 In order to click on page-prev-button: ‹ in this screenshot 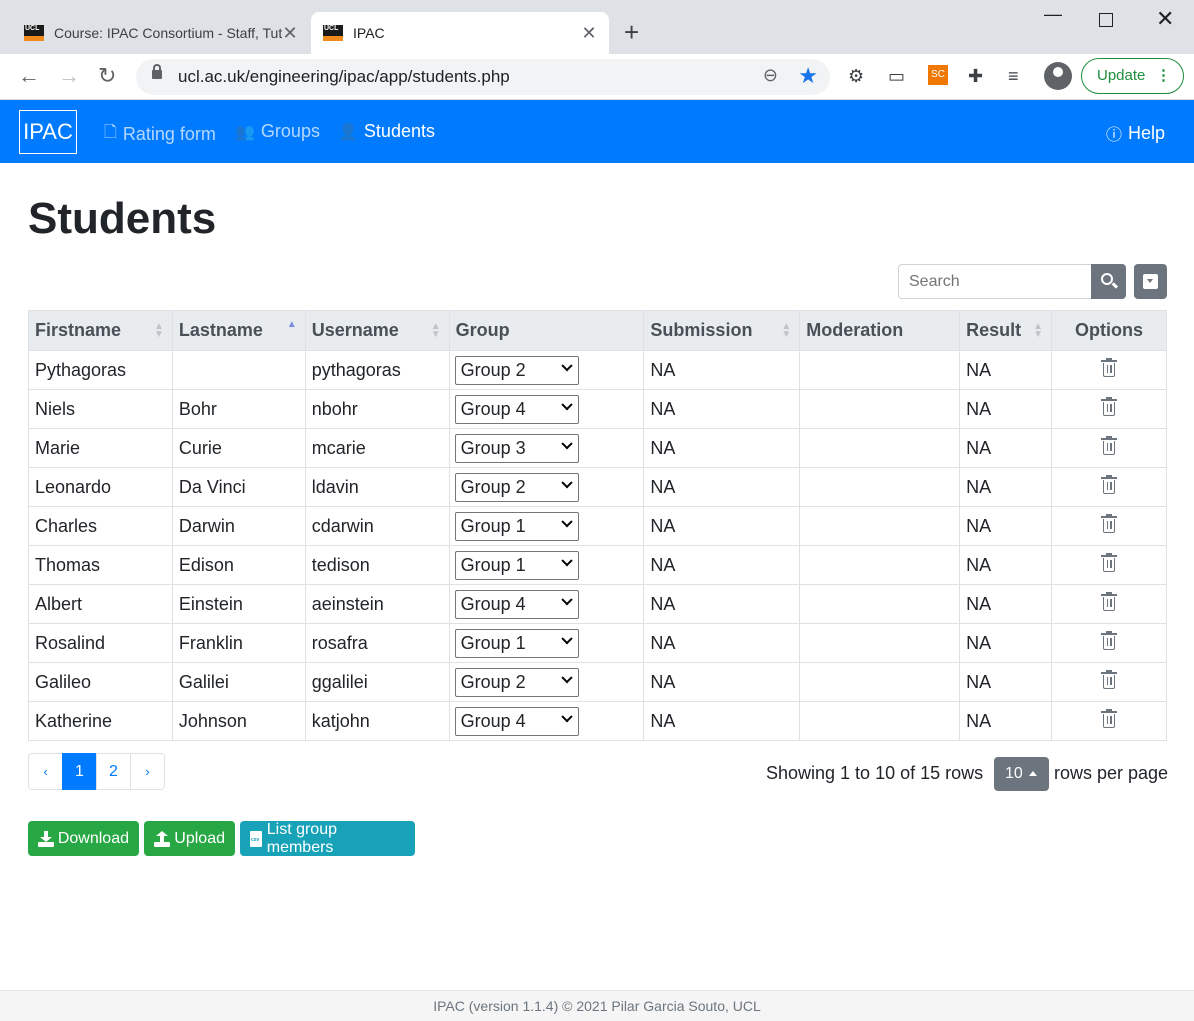, I will do `click(45, 771)`.